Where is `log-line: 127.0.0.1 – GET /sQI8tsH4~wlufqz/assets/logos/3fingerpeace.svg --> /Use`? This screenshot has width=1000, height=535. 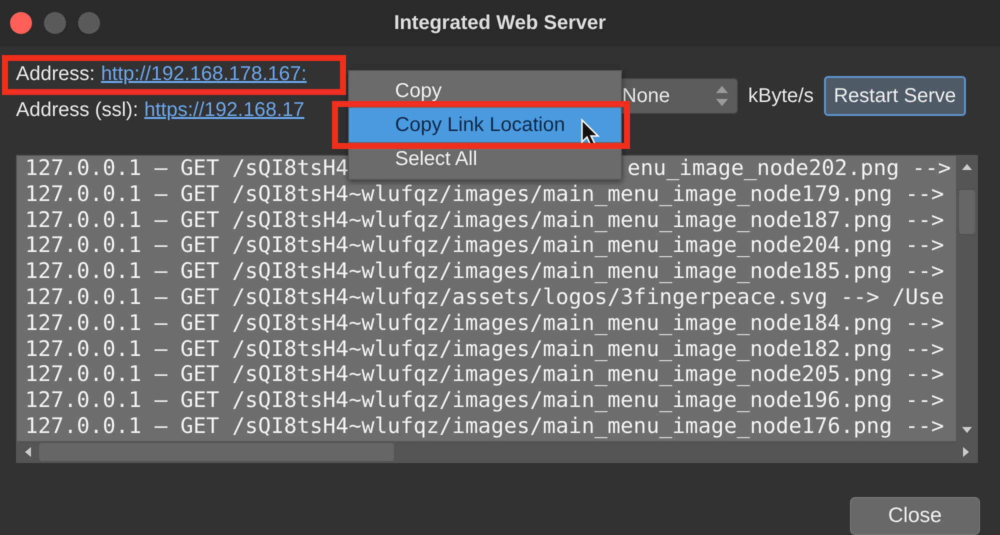
log-line: 127.0.0.1 – GET /sQI8tsH4~wlufqz/assets/logos/3fingerpeace.svg --> /Use is located at coordinates (484, 297).